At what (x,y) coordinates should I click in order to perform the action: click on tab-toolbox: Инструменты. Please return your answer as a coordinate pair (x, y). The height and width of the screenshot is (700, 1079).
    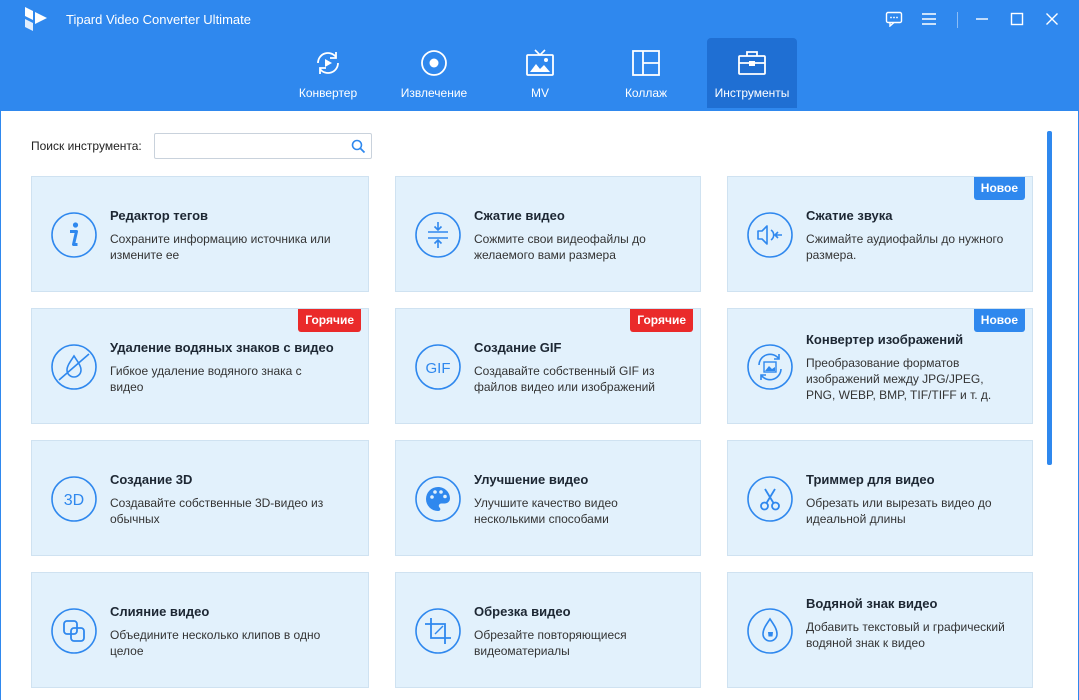
    Looking at the image, I should click on (752, 73).